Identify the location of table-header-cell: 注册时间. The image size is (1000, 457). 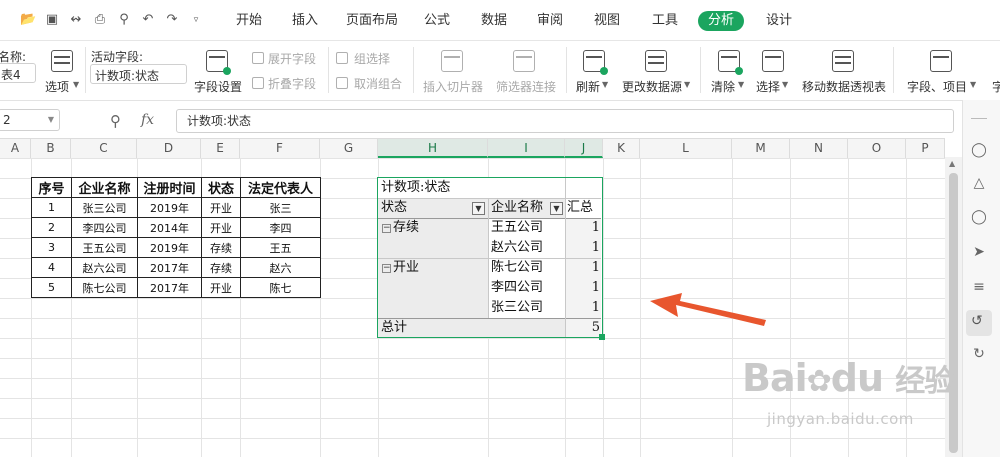
(169, 187).